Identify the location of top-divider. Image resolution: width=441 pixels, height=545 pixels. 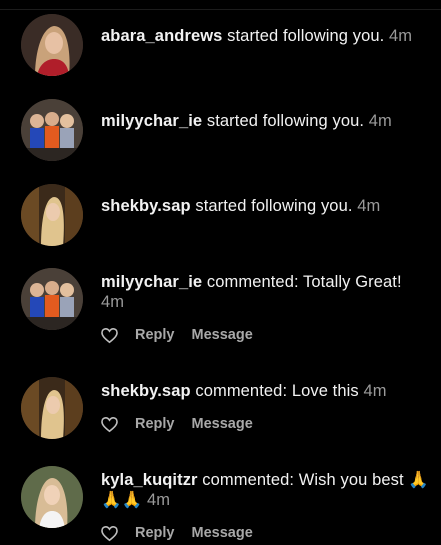
(220, 9).